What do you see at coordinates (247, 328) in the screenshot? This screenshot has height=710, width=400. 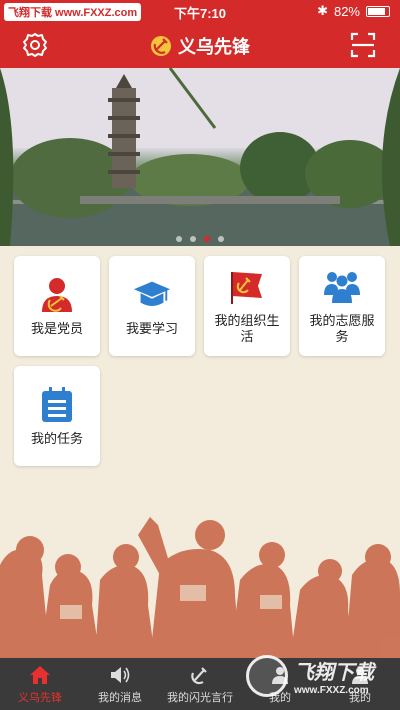 I see `tile-label: 我的组织生活` at bounding box center [247, 328].